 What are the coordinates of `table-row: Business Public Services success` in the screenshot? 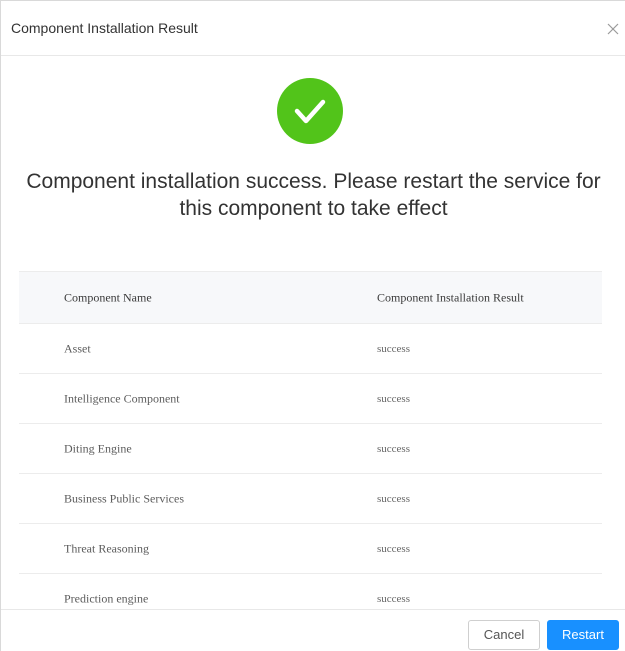 It's located at (310, 499).